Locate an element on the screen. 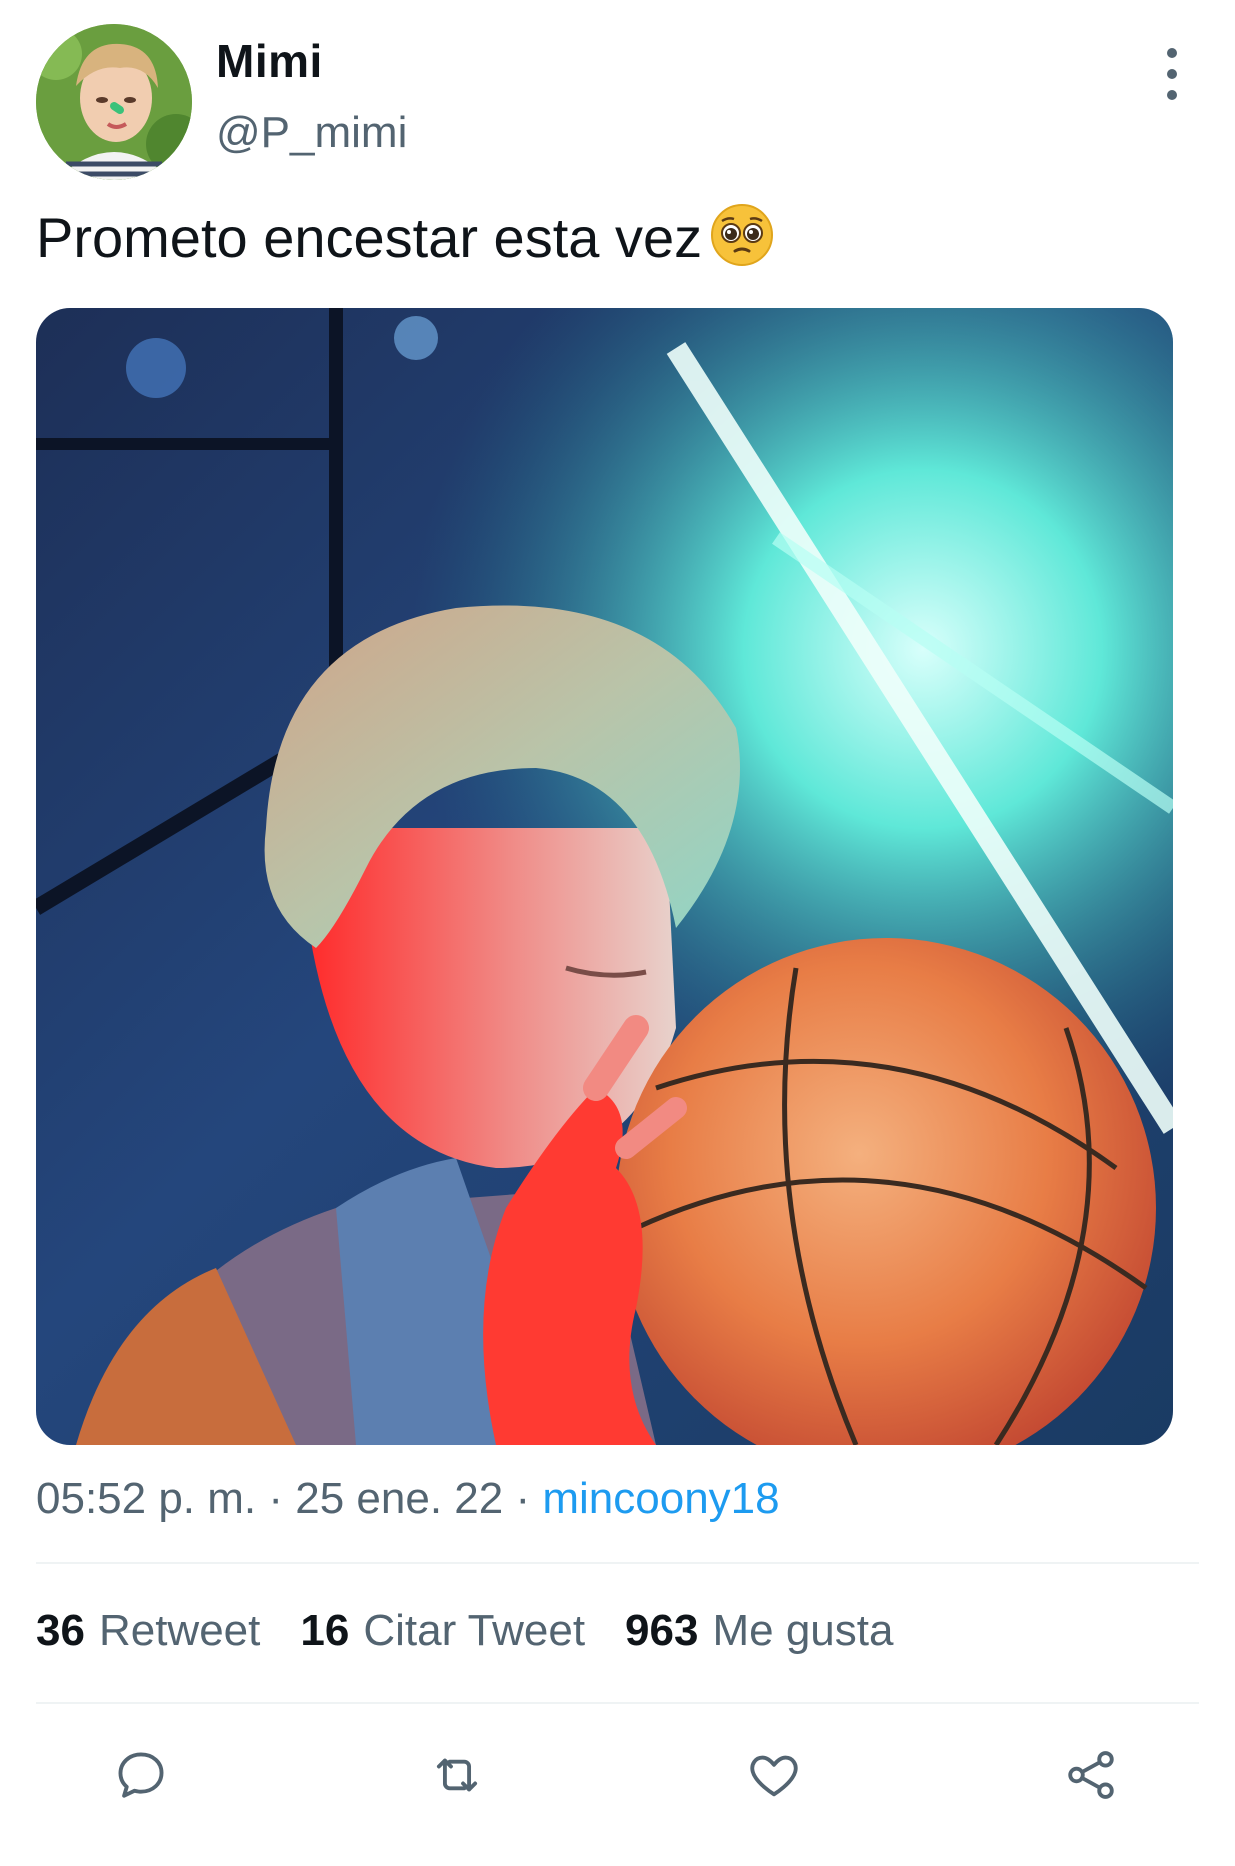 This screenshot has width=1235, height=1866. likes-count: 963 is located at coordinates (662, 1630).